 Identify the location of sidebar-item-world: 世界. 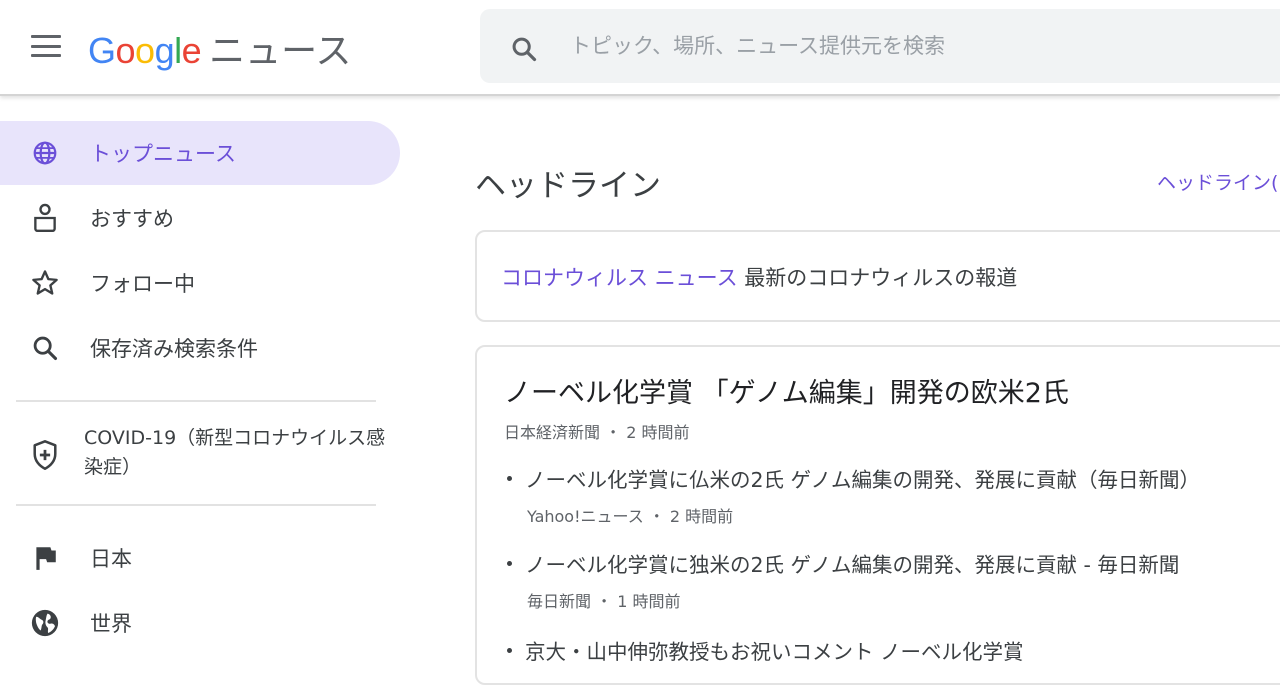
(200, 623).